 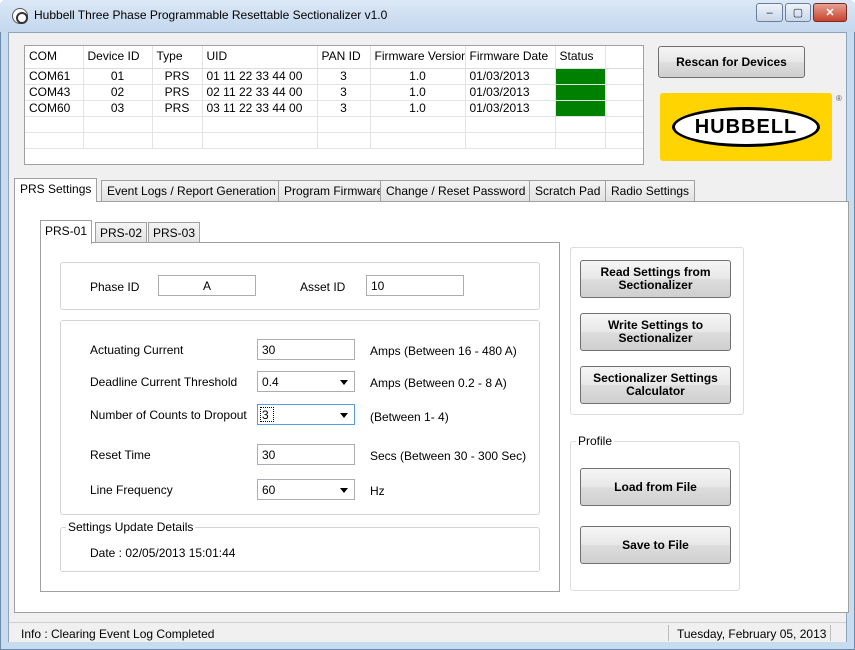 What do you see at coordinates (118, 108) in the screenshot?
I see `cell-device-id: 03` at bounding box center [118, 108].